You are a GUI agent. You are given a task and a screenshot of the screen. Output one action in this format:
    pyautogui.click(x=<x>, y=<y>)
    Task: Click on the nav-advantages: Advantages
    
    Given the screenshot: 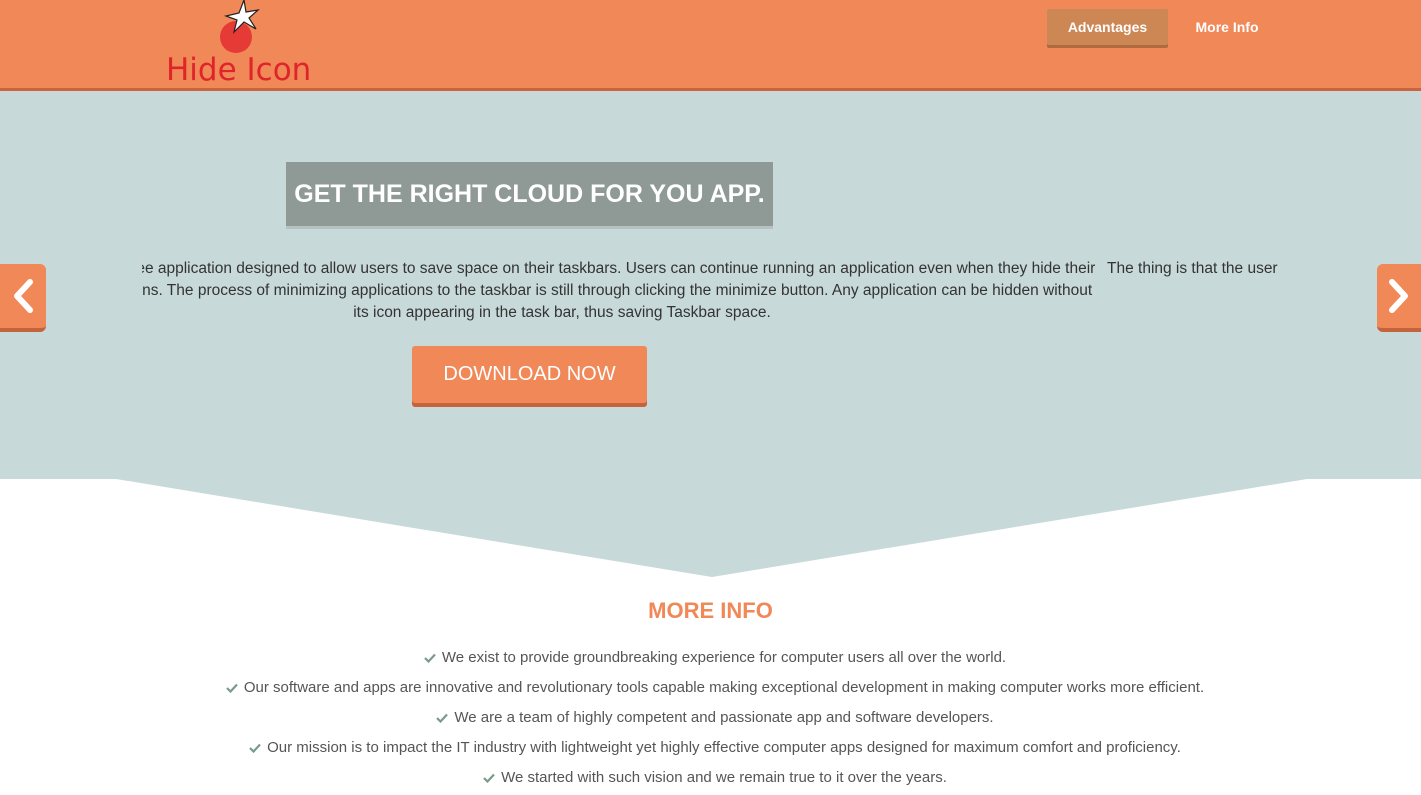 What is the action you would take?
    pyautogui.click(x=1107, y=27)
    